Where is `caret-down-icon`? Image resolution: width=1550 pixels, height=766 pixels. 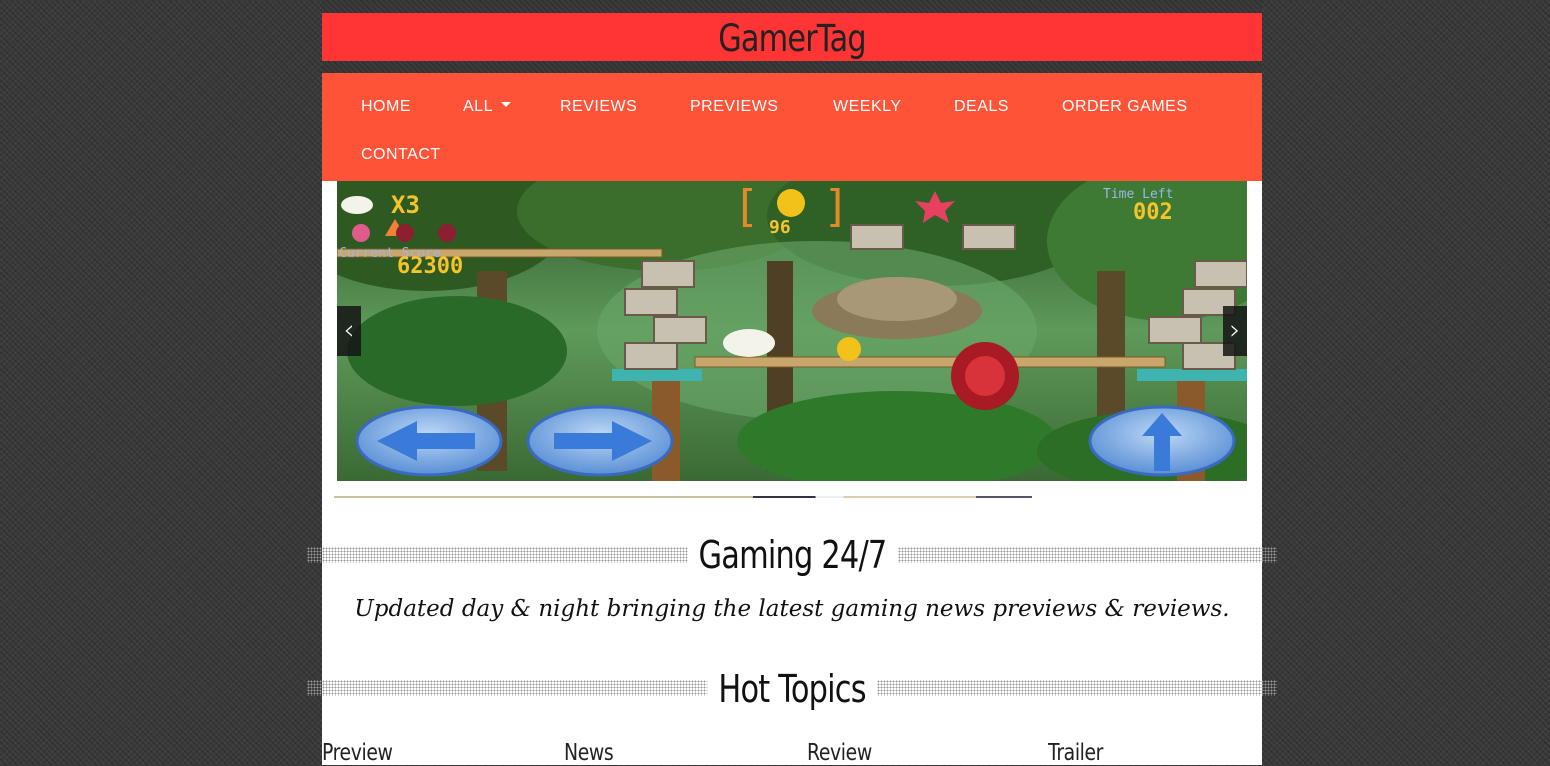
caret-down-icon is located at coordinates (505, 105).